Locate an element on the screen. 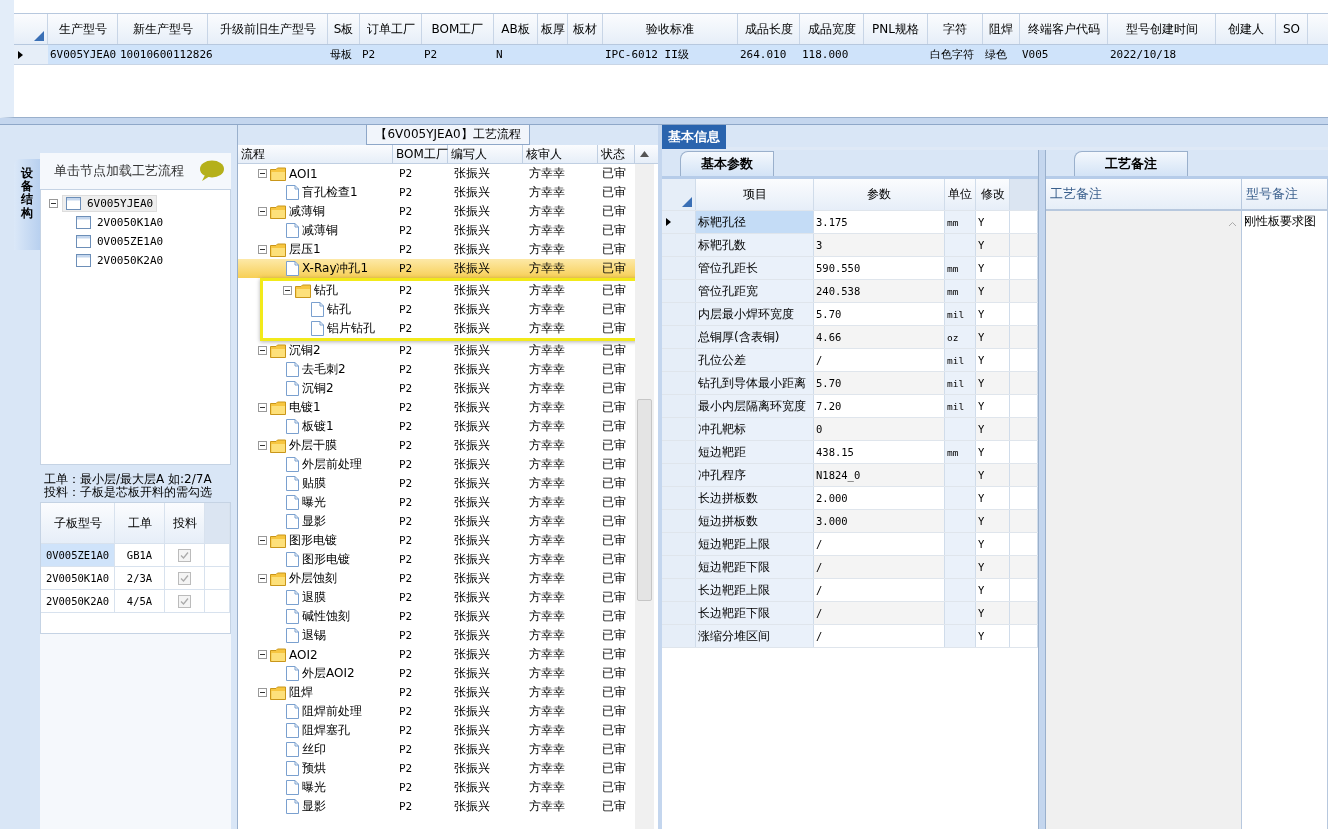  column-header: 子板型号 is located at coordinates (78, 523).